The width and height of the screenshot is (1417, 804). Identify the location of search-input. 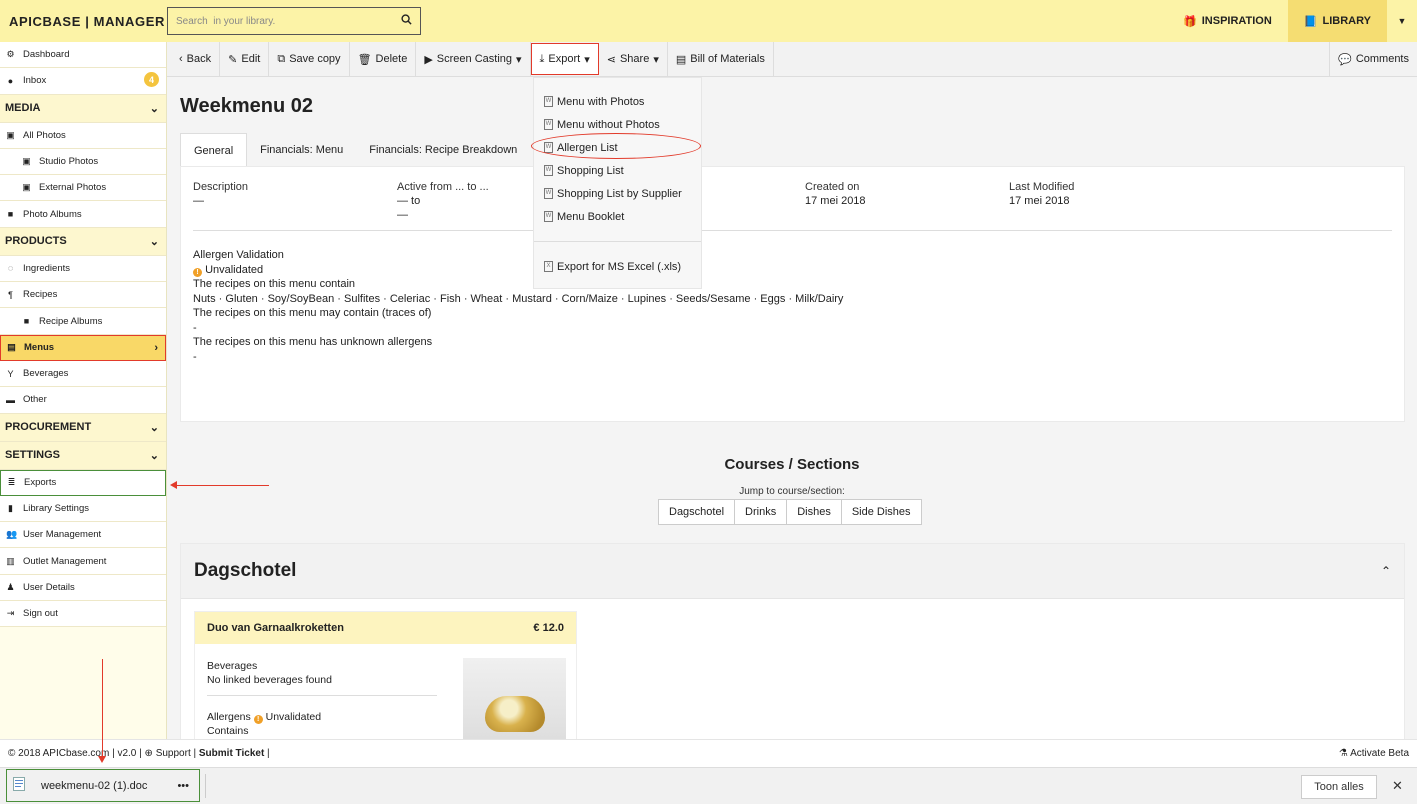
(281, 21).